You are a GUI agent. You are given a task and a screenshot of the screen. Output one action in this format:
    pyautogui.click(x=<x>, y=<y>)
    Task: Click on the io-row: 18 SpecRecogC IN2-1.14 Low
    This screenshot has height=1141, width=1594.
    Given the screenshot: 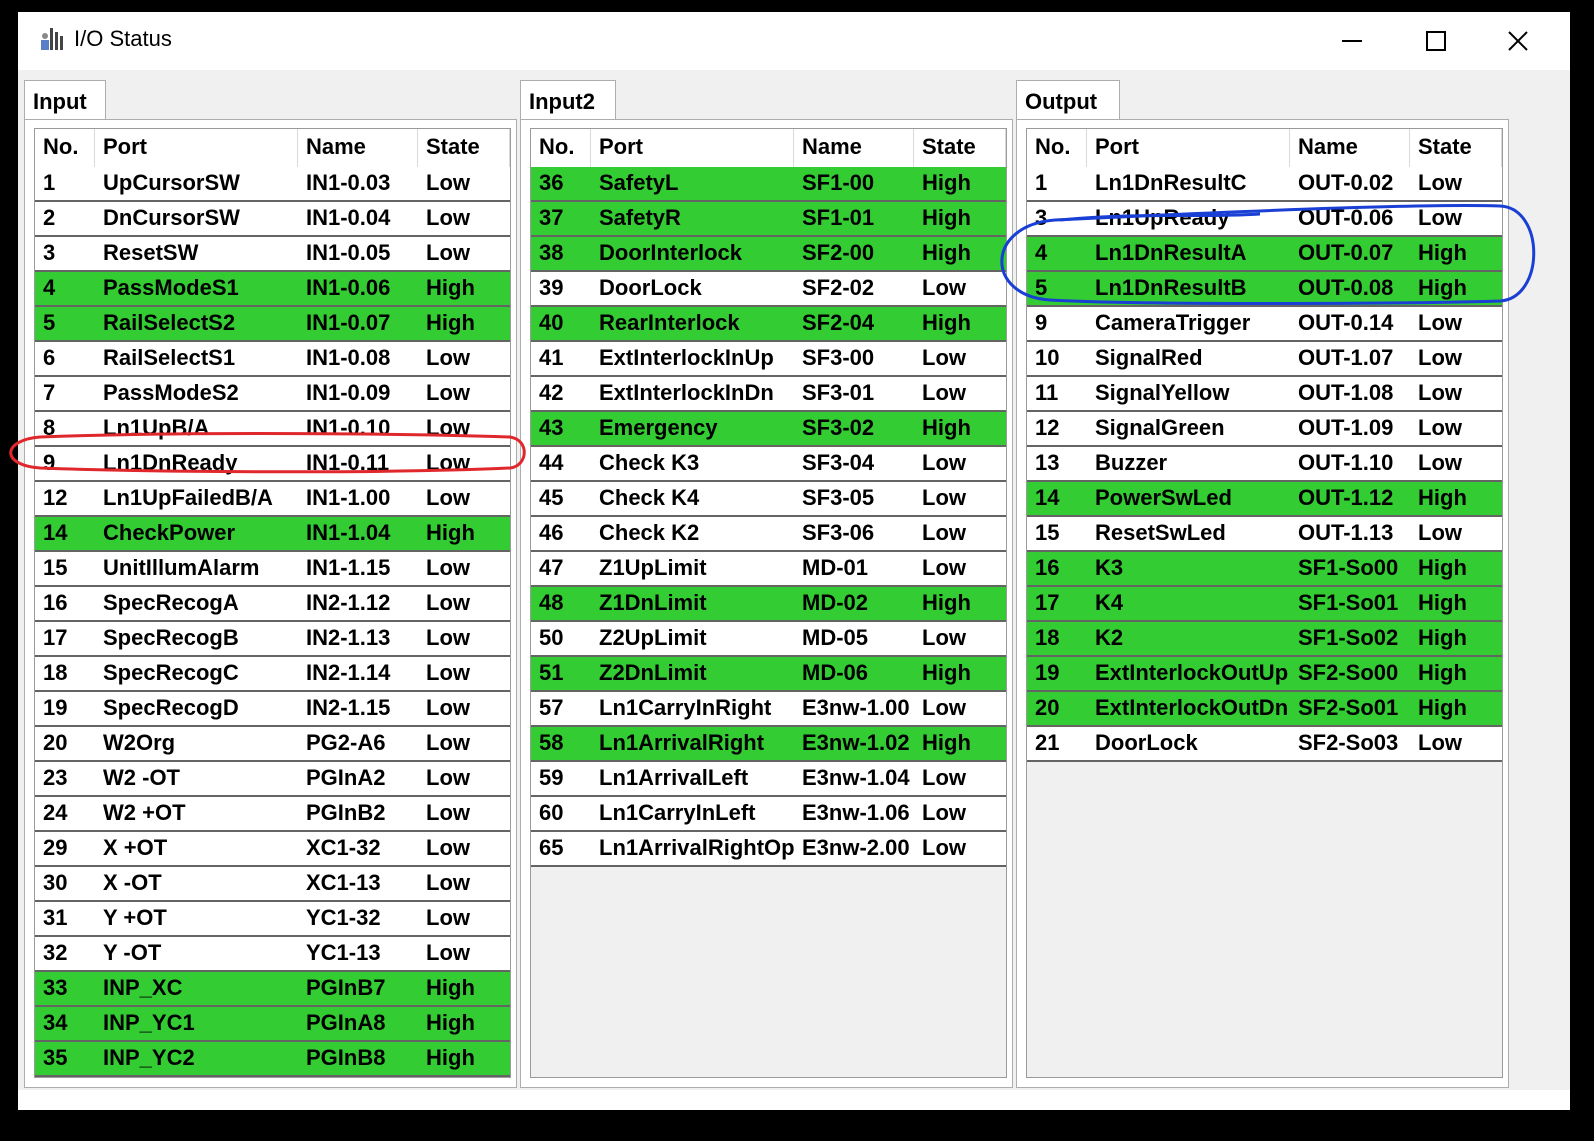 What is the action you would take?
    pyautogui.click(x=272, y=674)
    